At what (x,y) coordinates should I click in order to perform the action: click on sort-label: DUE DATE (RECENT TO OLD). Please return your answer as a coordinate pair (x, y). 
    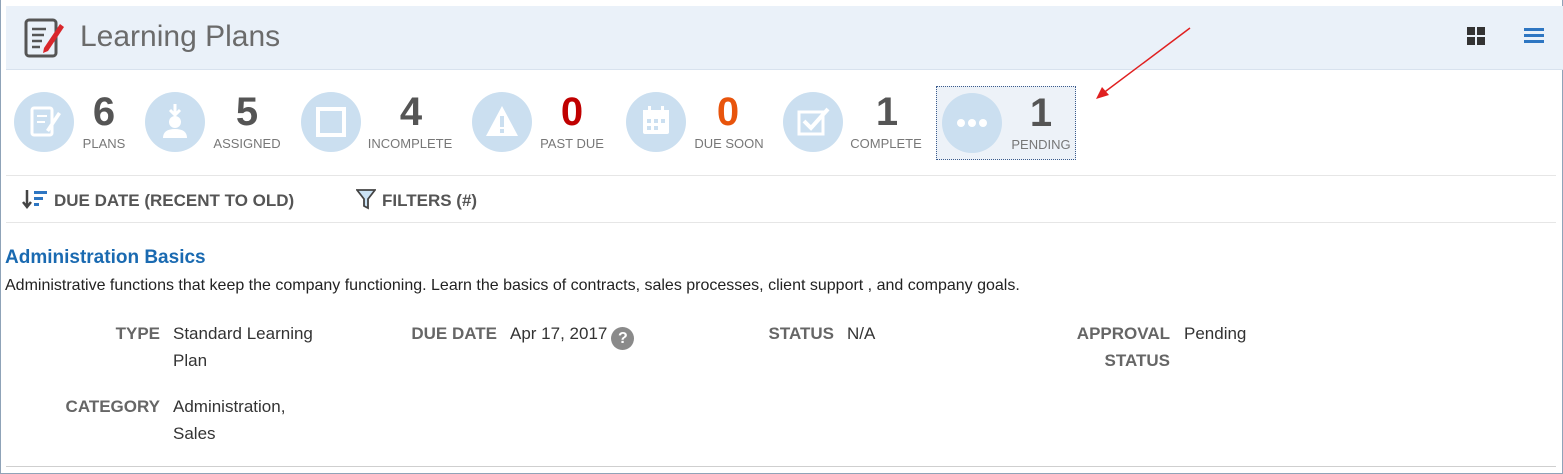
    Looking at the image, I should click on (174, 200).